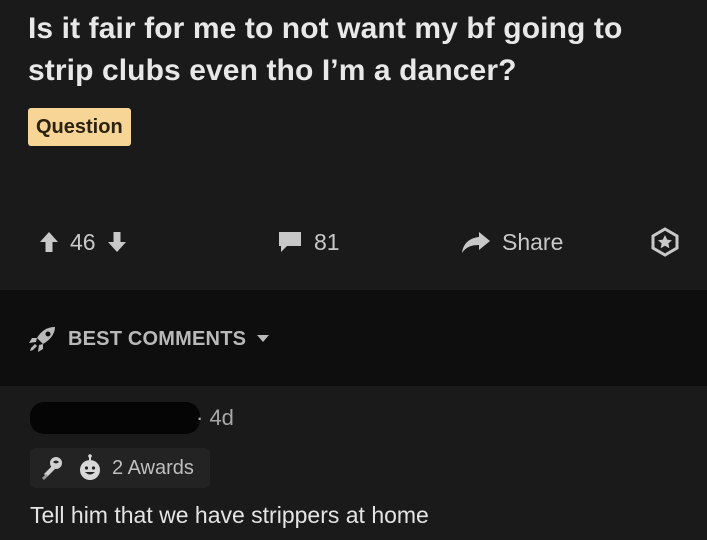  Describe the element at coordinates (215, 417) in the screenshot. I see `comment-meta: · 4d` at that location.